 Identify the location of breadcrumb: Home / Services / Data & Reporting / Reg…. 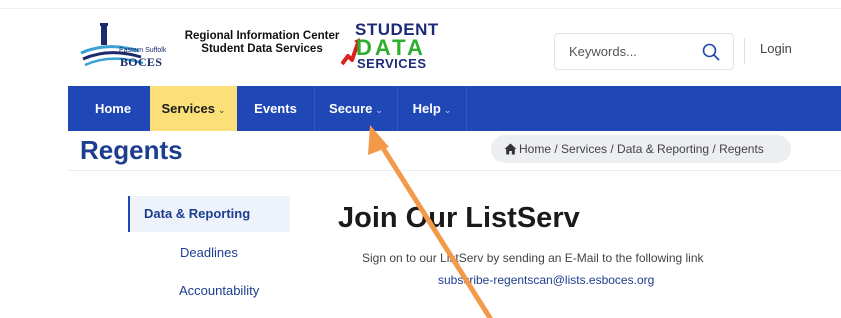
(641, 149).